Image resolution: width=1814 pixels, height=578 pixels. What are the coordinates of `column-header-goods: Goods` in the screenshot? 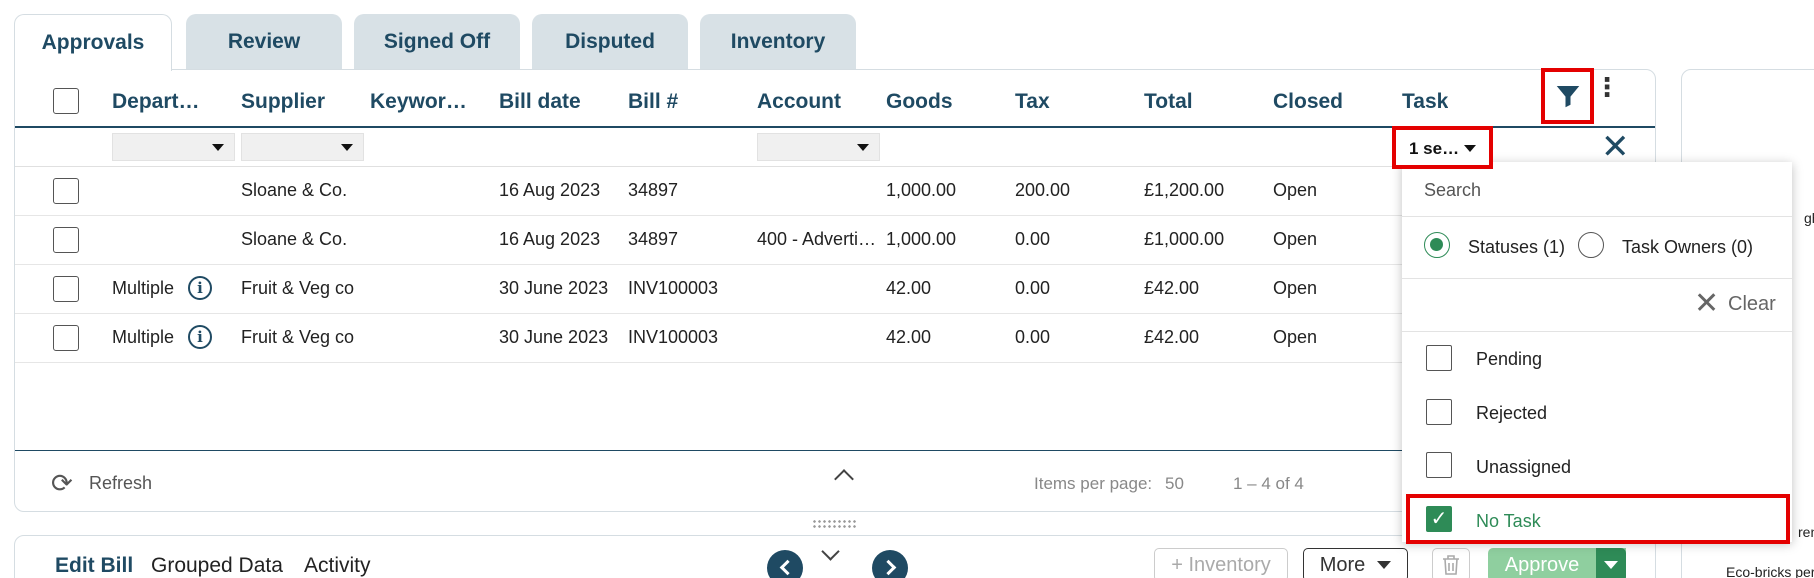 It's located at (919, 102).